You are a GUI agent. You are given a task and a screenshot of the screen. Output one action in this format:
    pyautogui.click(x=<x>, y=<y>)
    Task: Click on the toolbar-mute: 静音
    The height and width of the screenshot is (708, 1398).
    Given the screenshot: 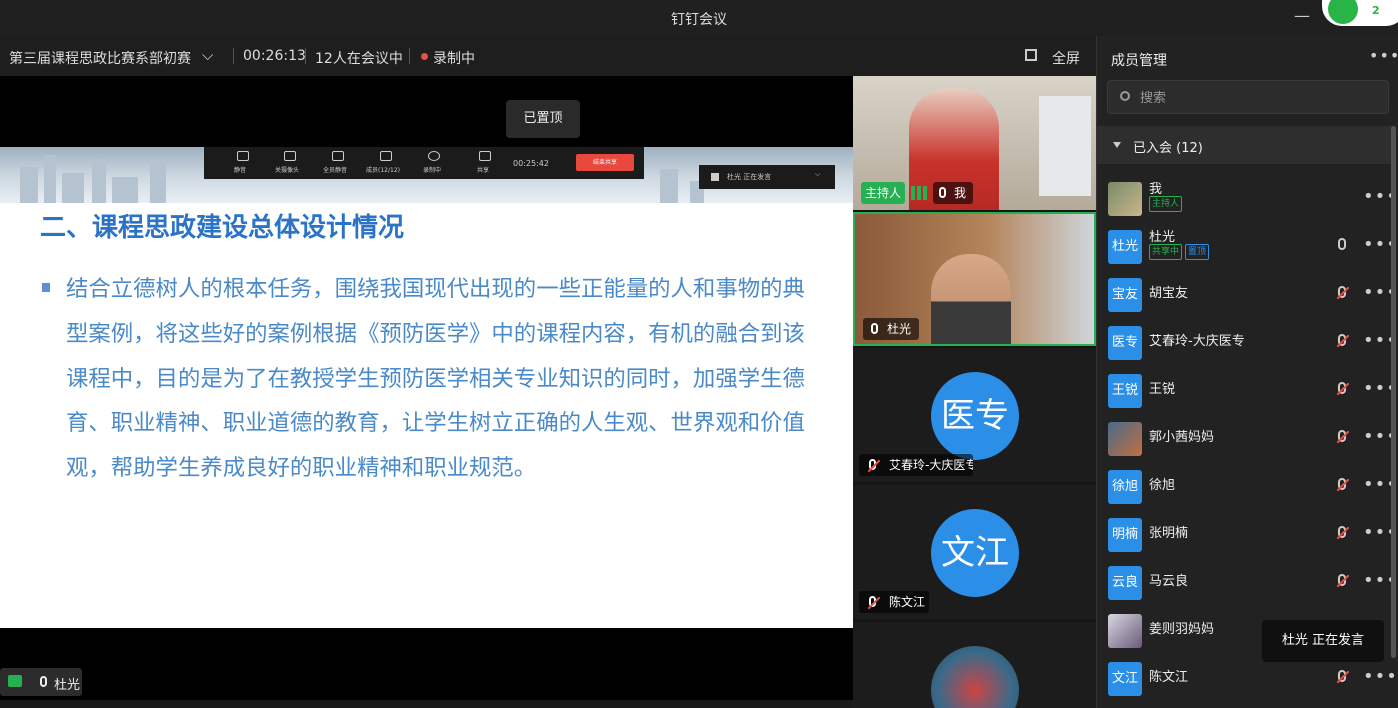 What is the action you would take?
    pyautogui.click(x=240, y=169)
    